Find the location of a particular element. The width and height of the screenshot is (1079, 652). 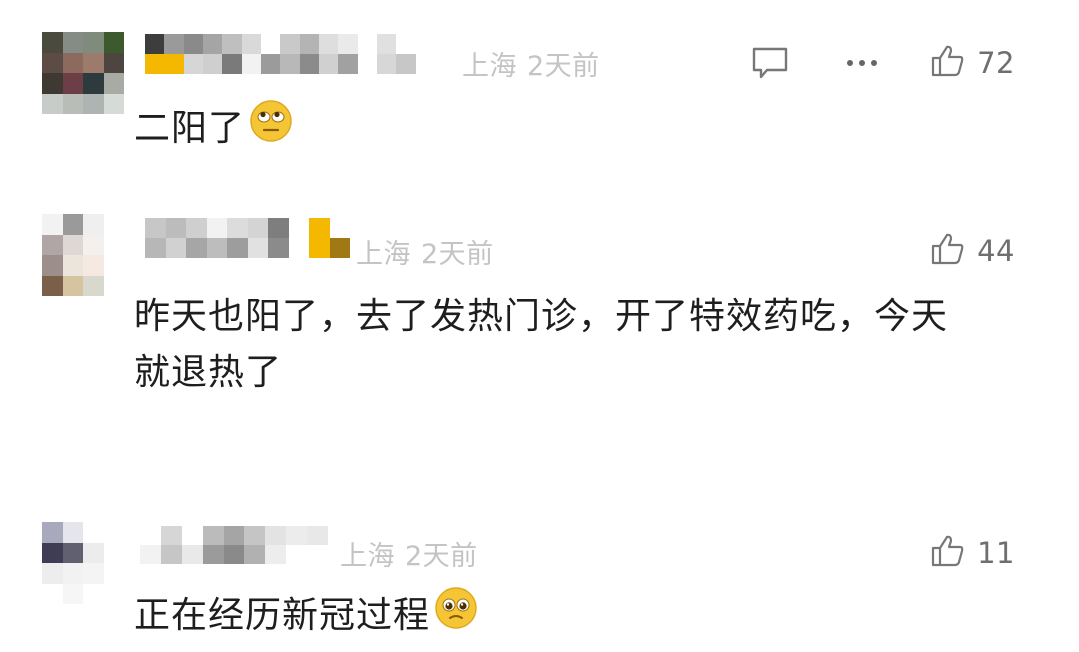

like-button: 11 is located at coordinates (973, 553).